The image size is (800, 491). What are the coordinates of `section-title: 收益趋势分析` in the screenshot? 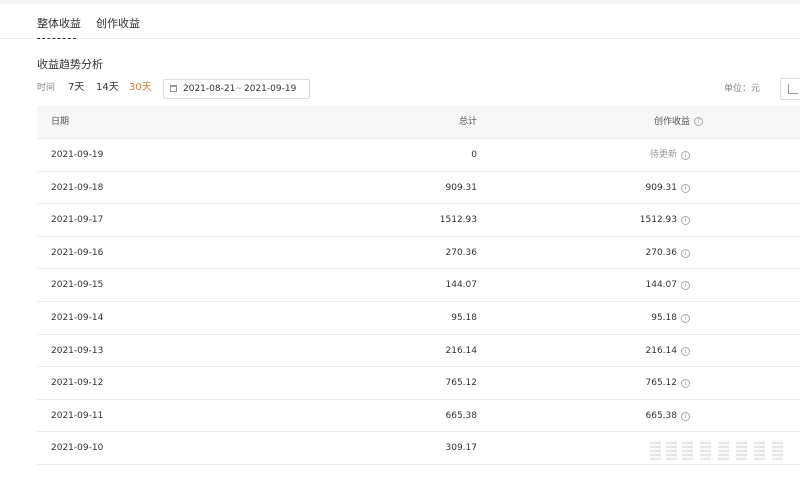 It's located at (70, 64).